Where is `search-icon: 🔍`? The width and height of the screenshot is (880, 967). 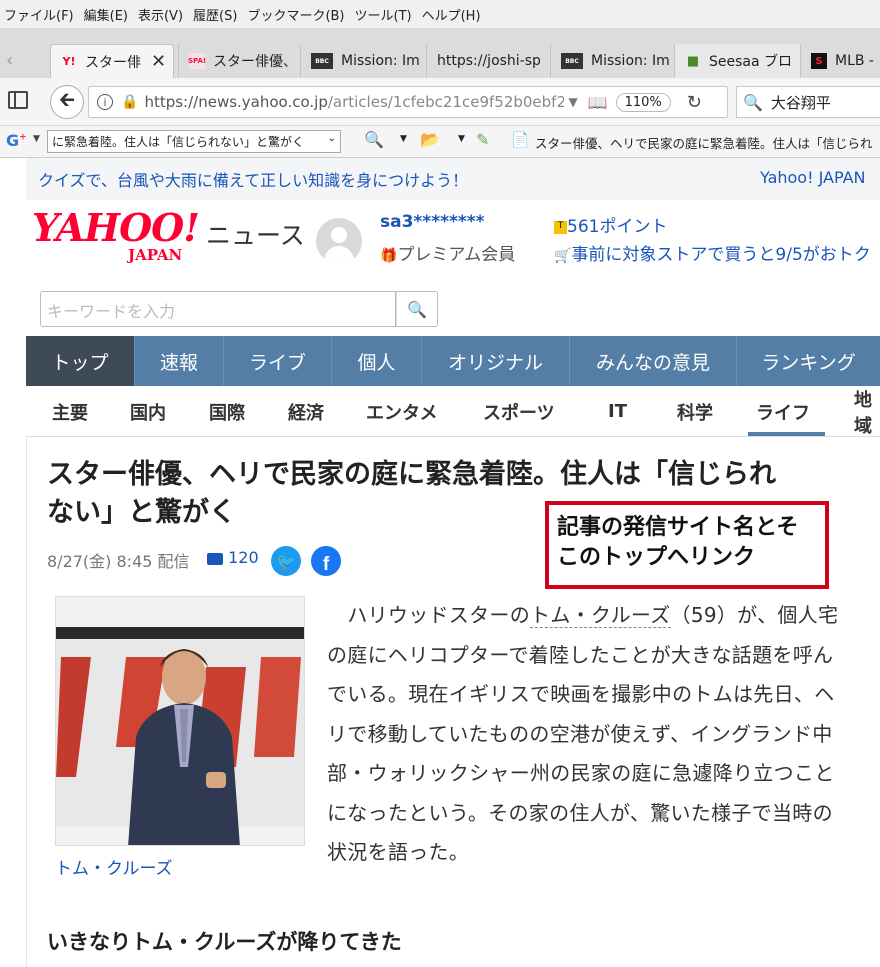 search-icon: 🔍 is located at coordinates (417, 309).